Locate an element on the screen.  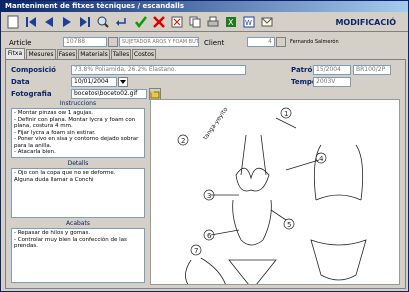
delete-icon is located at coordinates (177, 22).